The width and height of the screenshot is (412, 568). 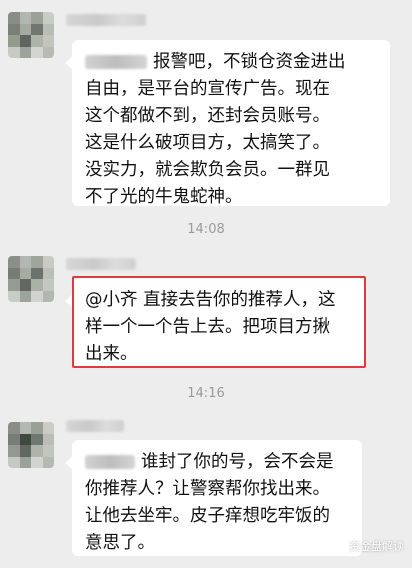 What do you see at coordinates (237, 462) in the screenshot?
I see `message-line: 谁封了你的号，会不会是` at bounding box center [237, 462].